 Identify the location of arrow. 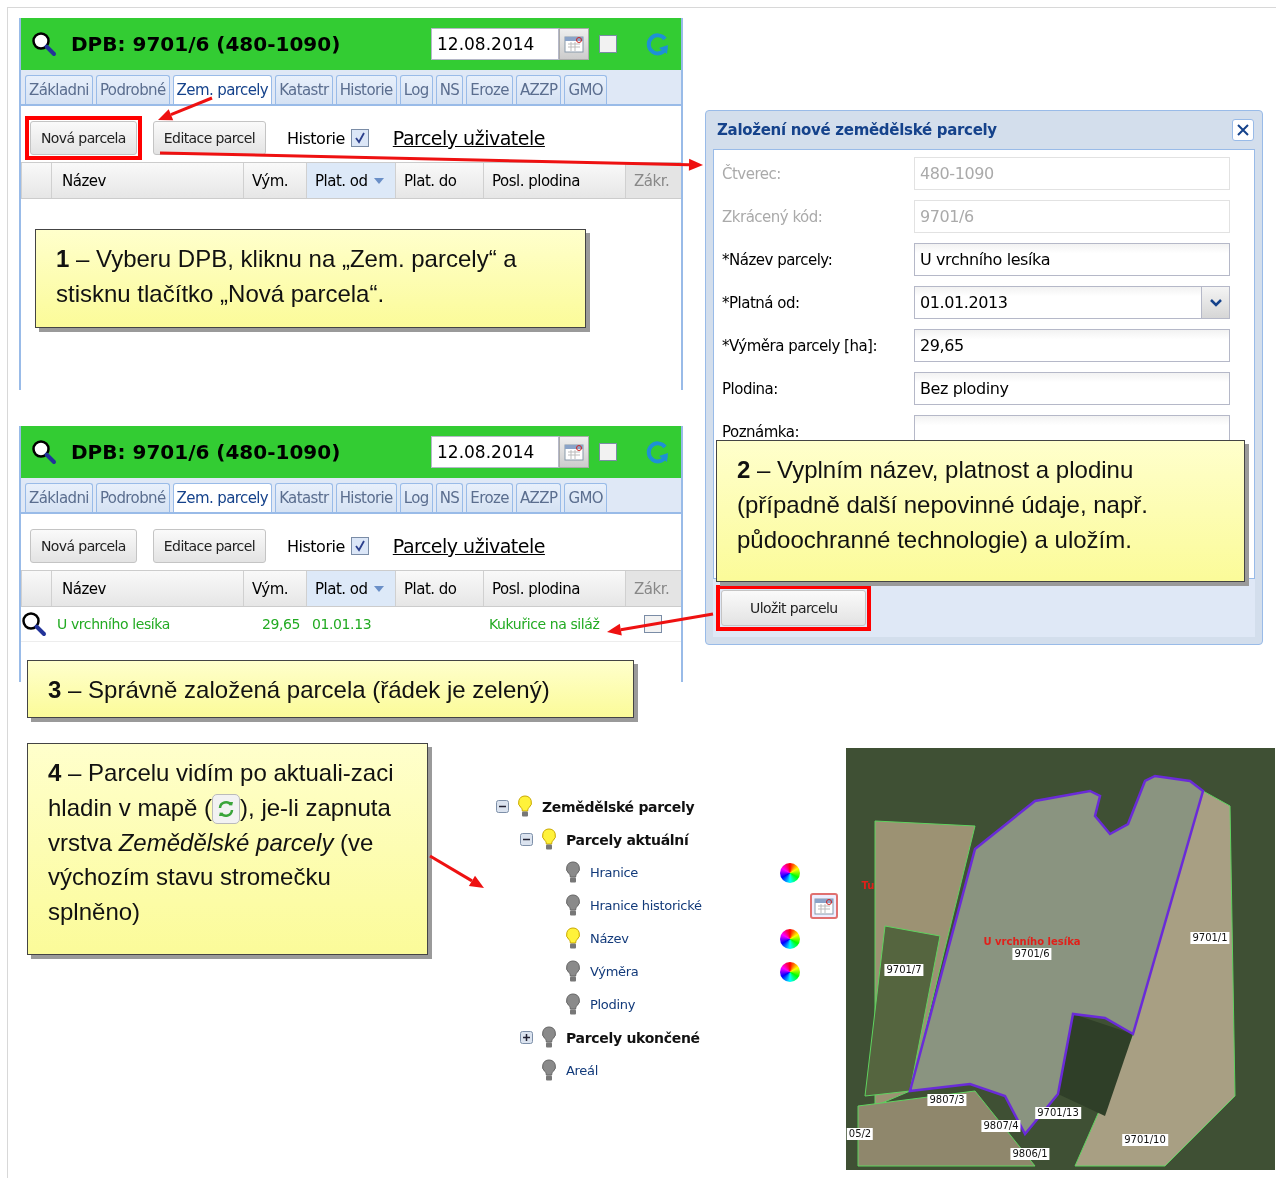
(185, 108).